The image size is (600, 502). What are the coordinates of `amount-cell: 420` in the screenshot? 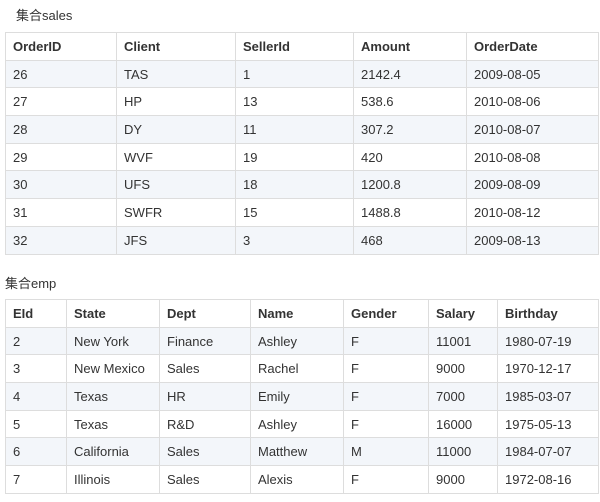 It's located at (410, 157).